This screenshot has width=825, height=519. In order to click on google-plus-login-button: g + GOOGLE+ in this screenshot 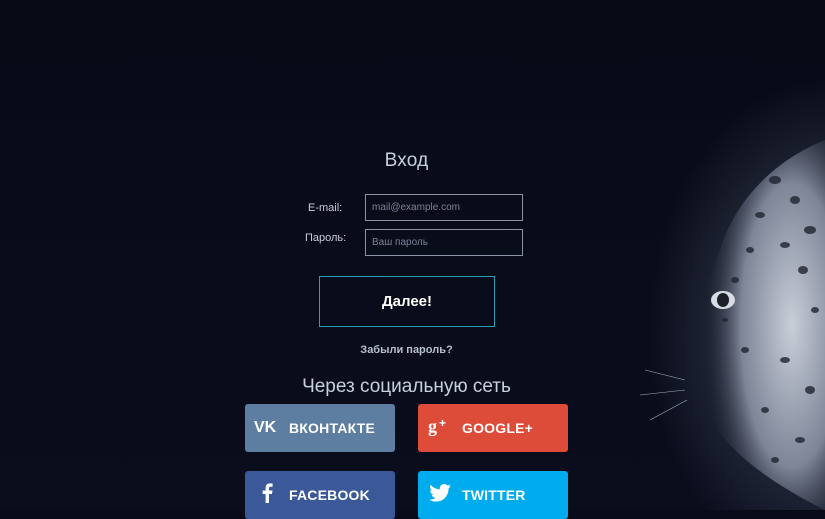, I will do `click(493, 428)`.